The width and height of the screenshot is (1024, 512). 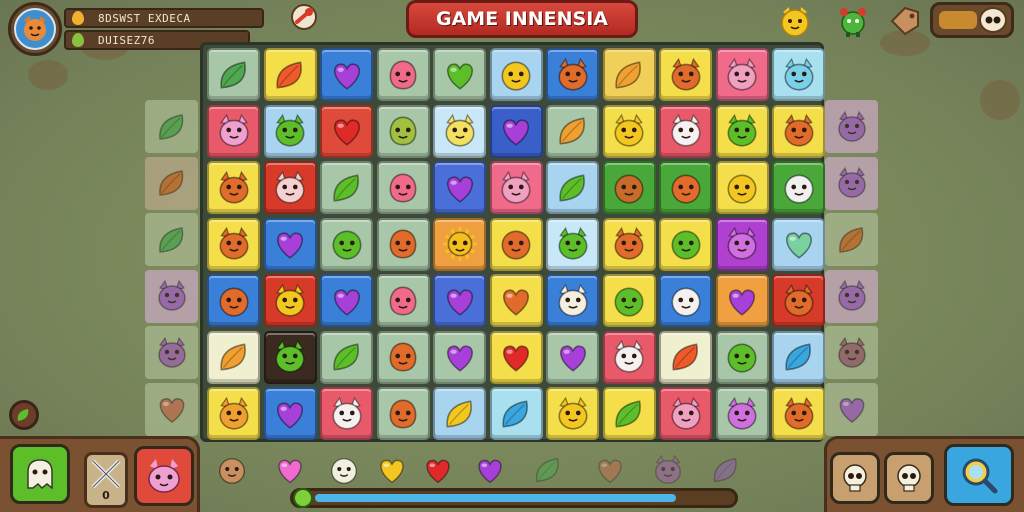 I want to click on dino-icon, so click(x=853, y=21).